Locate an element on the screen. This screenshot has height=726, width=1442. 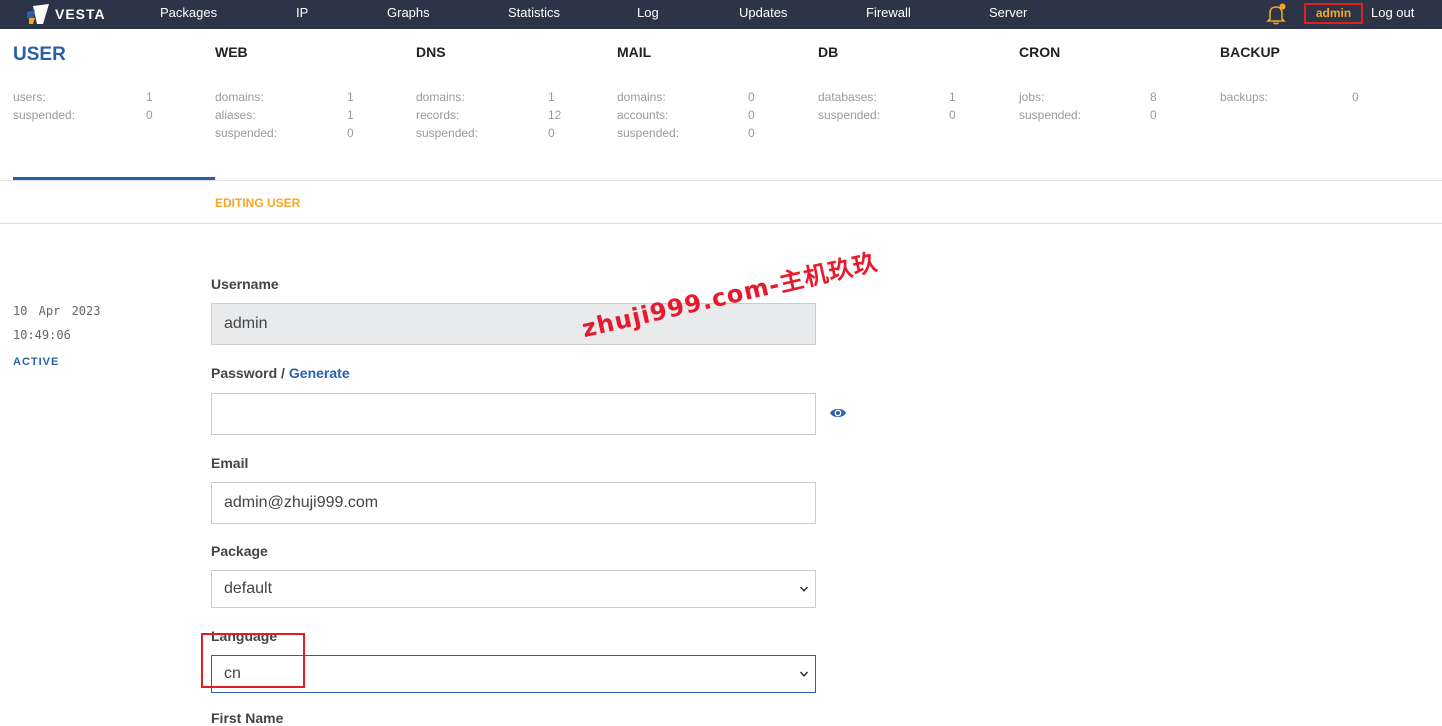
stat-label: jobs: is located at coordinates (1032, 97).